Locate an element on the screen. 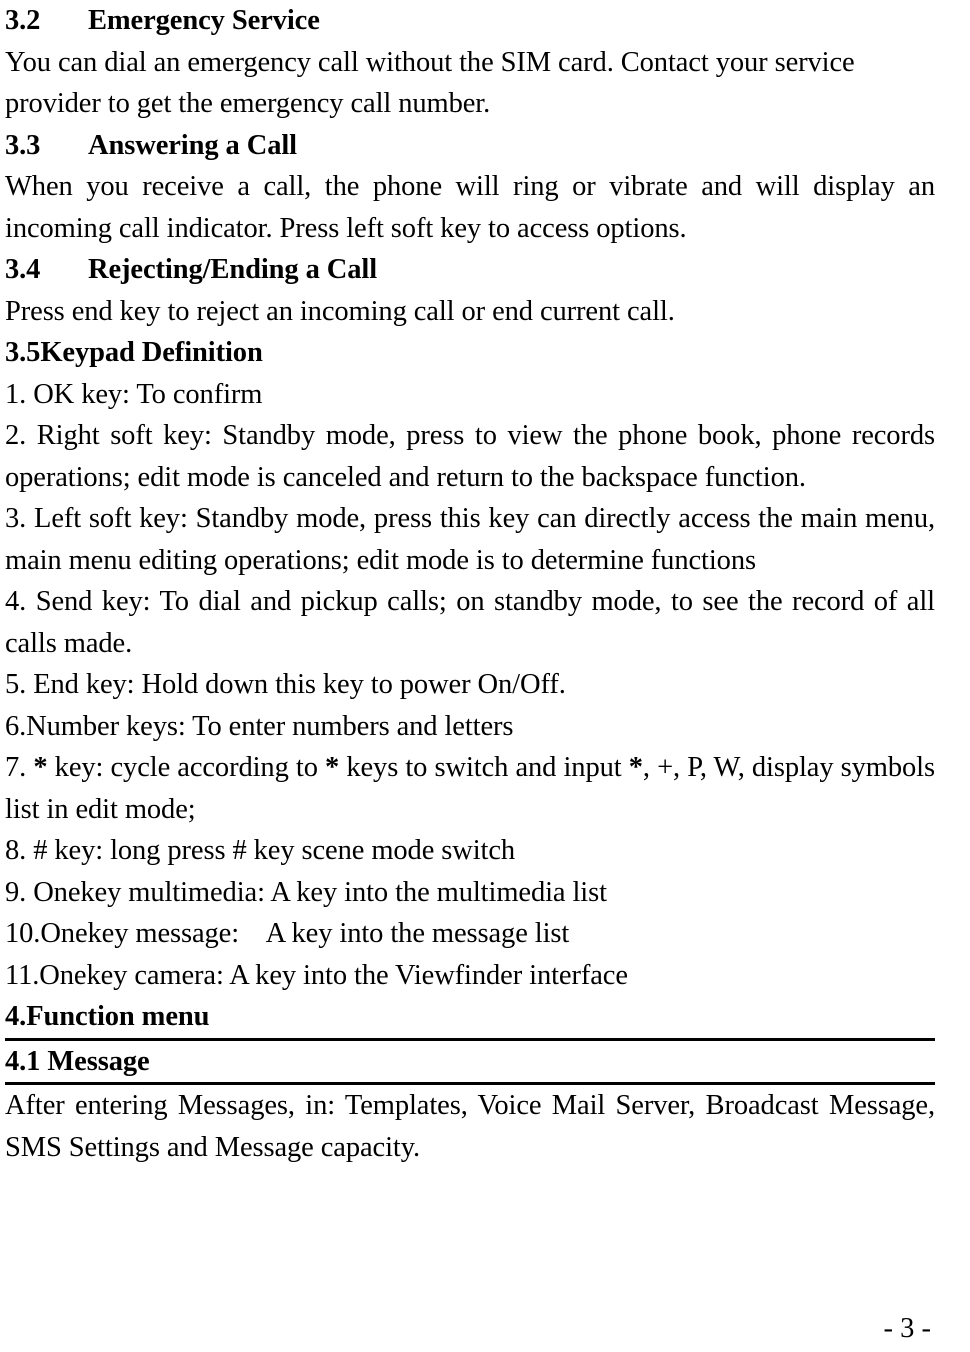 Image resolution: width=970 pixels, height=1352 pixels. heading-4-number: 4. is located at coordinates (16, 1016).